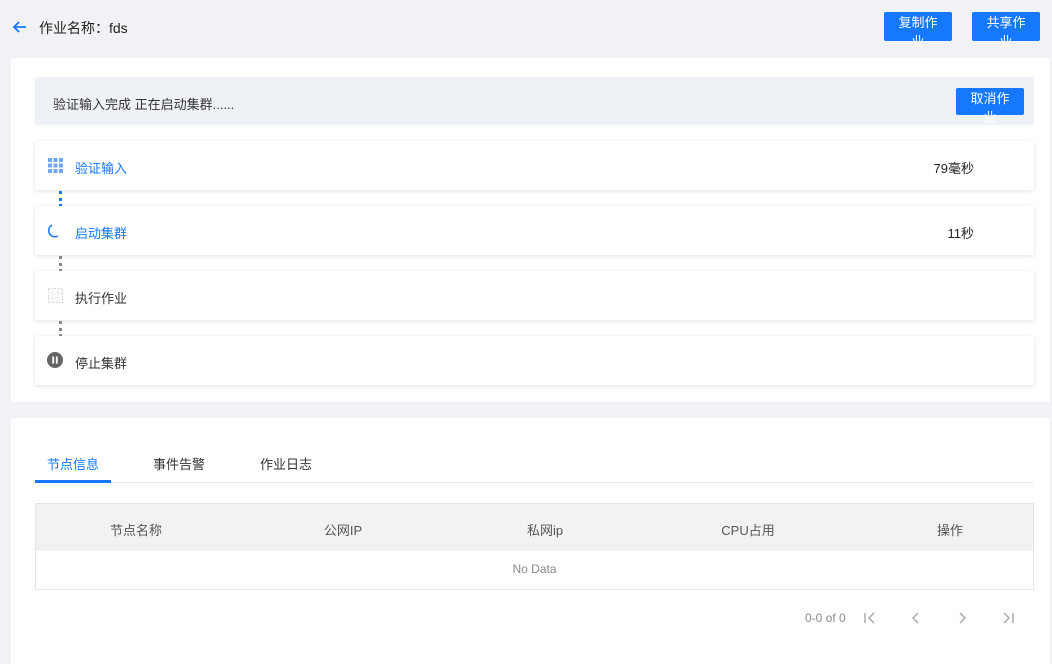 This screenshot has height=664, width=1052. I want to click on node-table: 节点名称 公网IP 私网ip CPU占用 操作 No Data, so click(534, 546).